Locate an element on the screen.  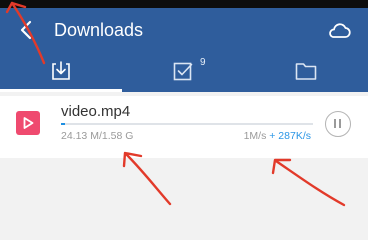
tab-active-indicator is located at coordinates (61, 90).